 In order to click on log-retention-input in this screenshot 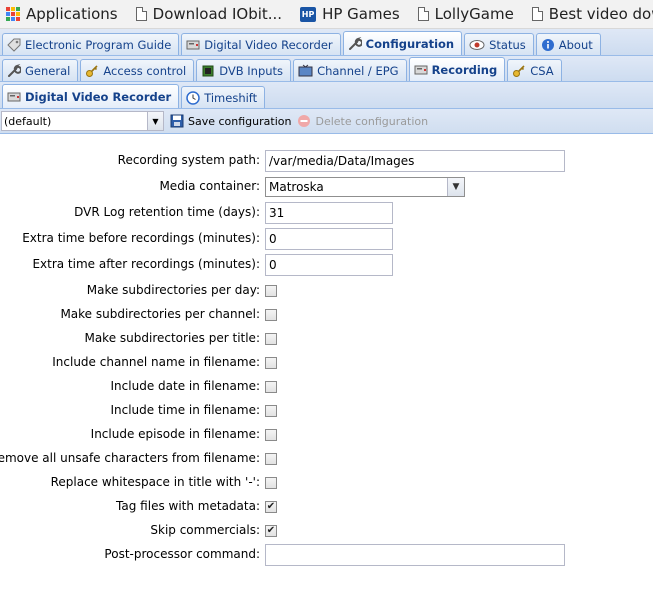, I will do `click(329, 213)`.